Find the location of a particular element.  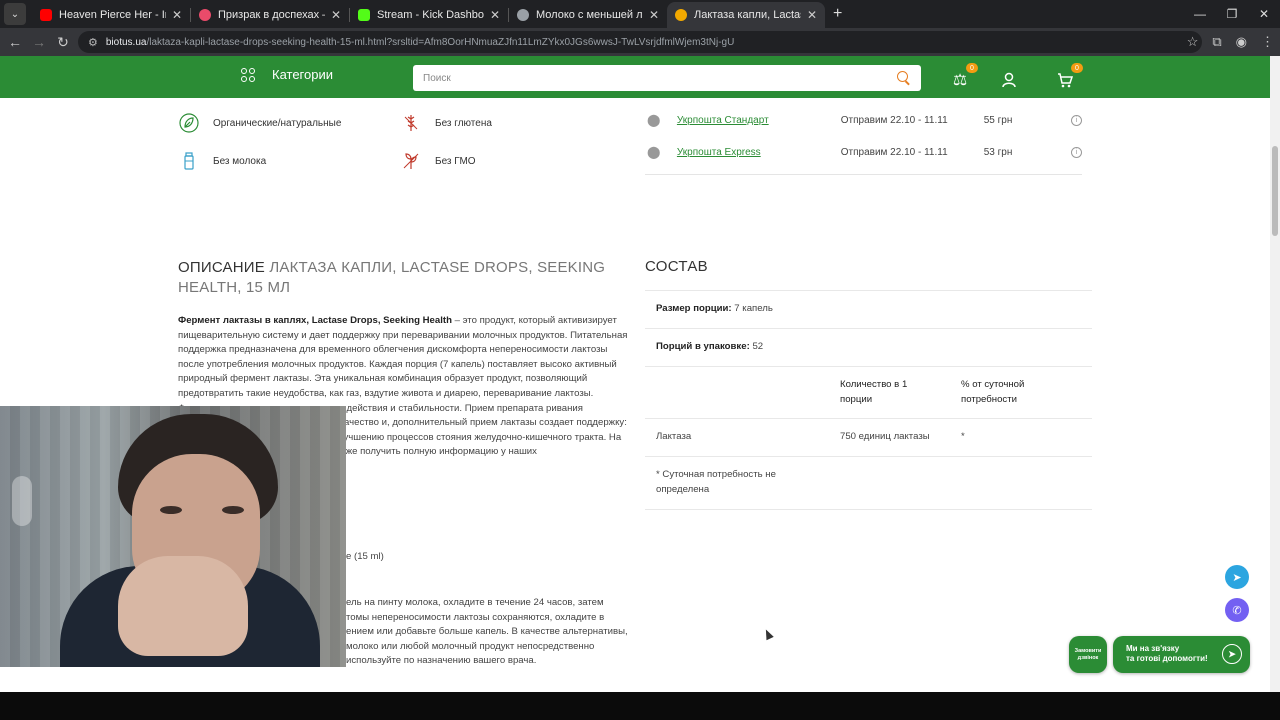

menu-dots-icon: ⋮ is located at coordinates (1267, 42).